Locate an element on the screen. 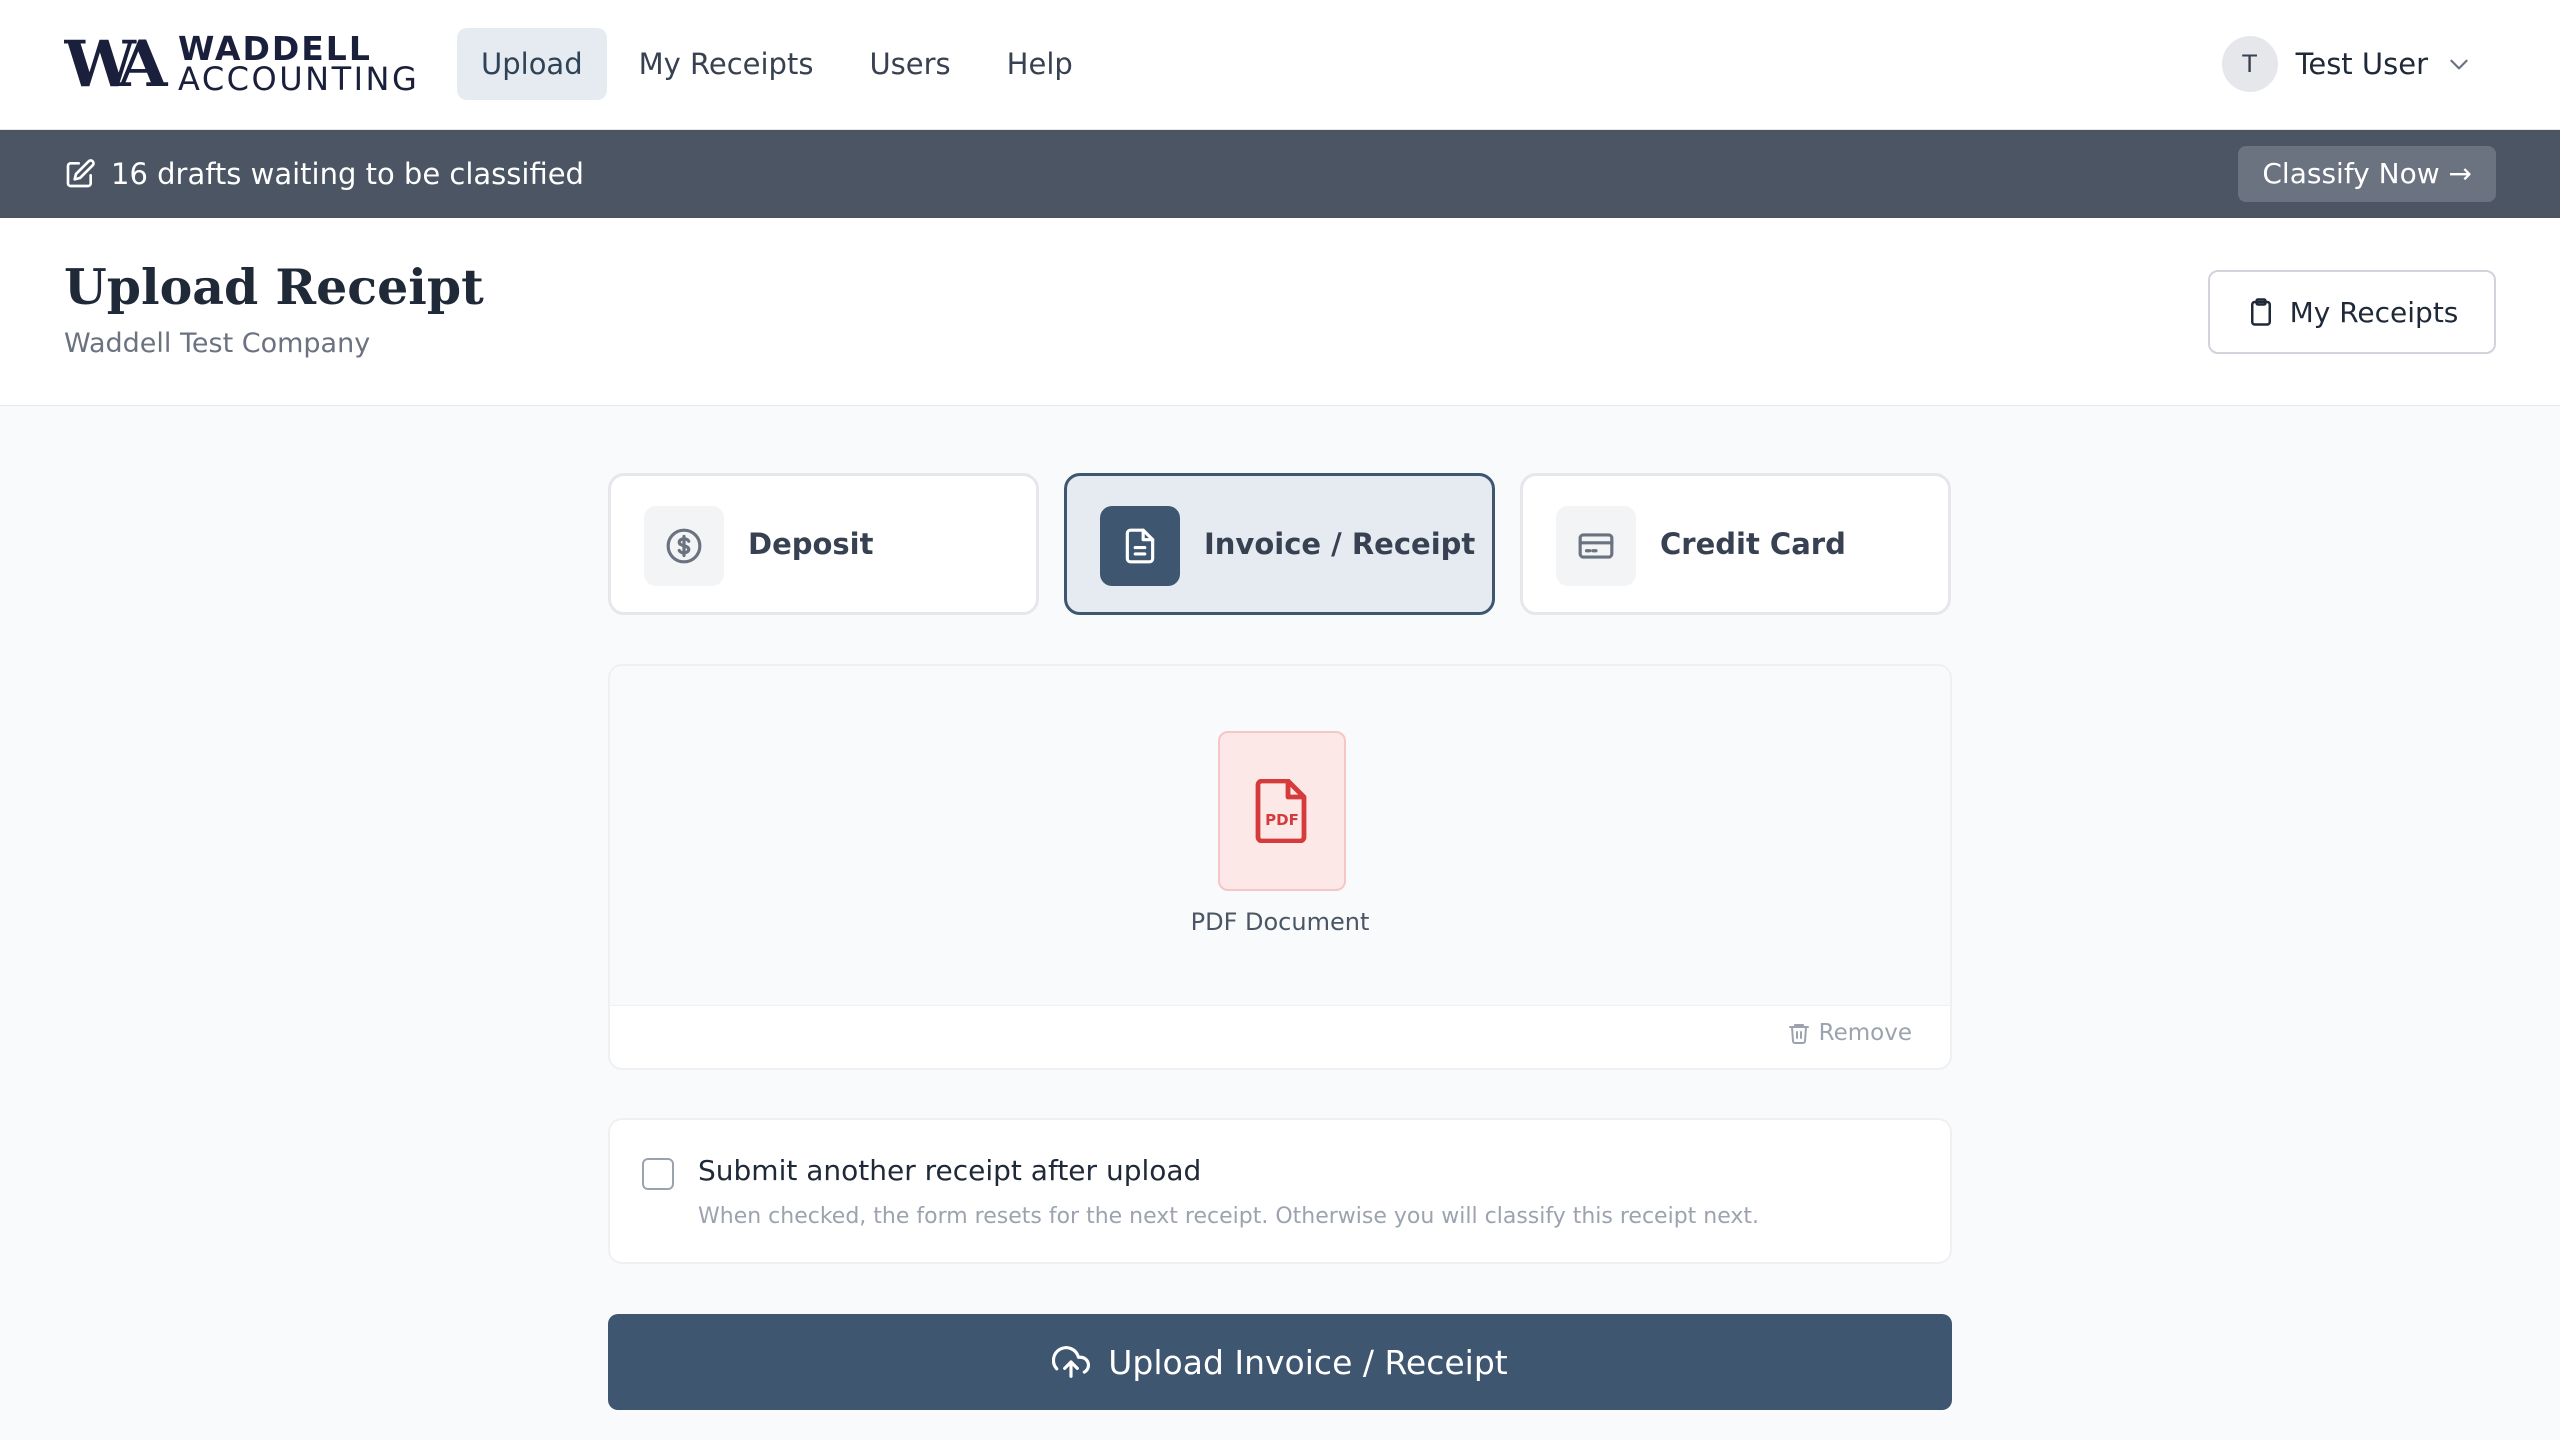 This screenshot has width=2560, height=1440. file-preview-card: PDF PDF Document Remove is located at coordinates (1280, 867).